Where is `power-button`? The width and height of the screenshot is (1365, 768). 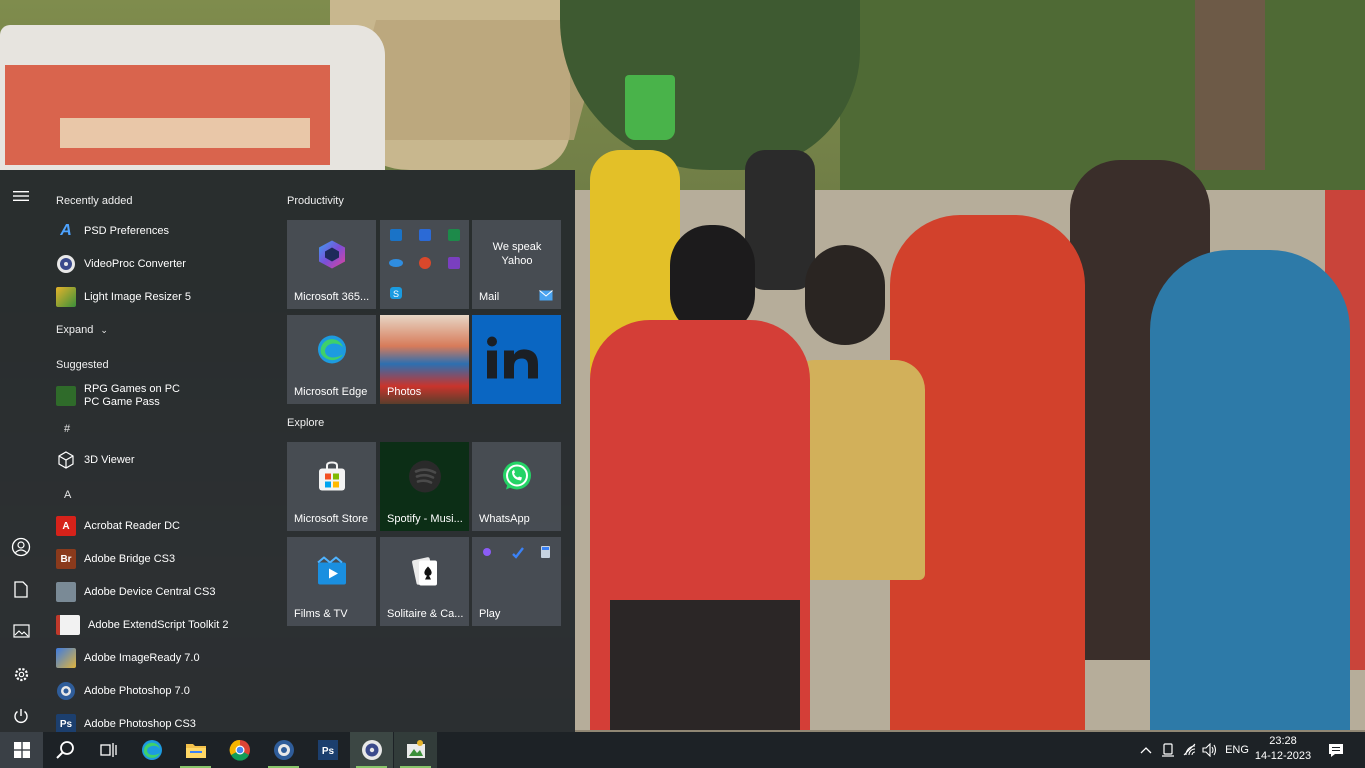 power-button is located at coordinates (21, 716).